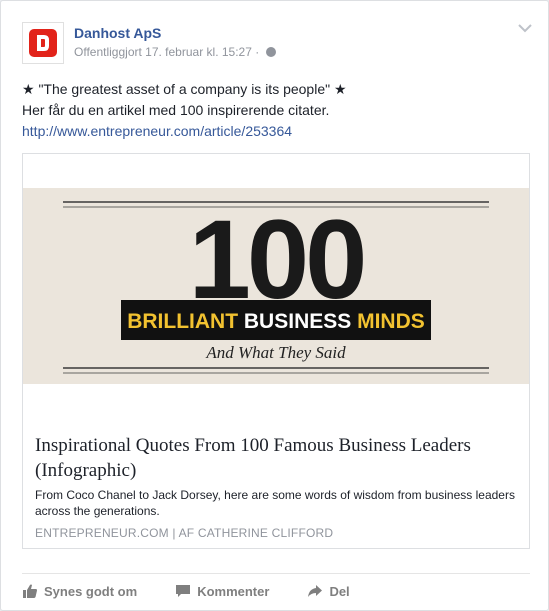 The image size is (549, 611). I want to click on globe-icon, so click(271, 52).